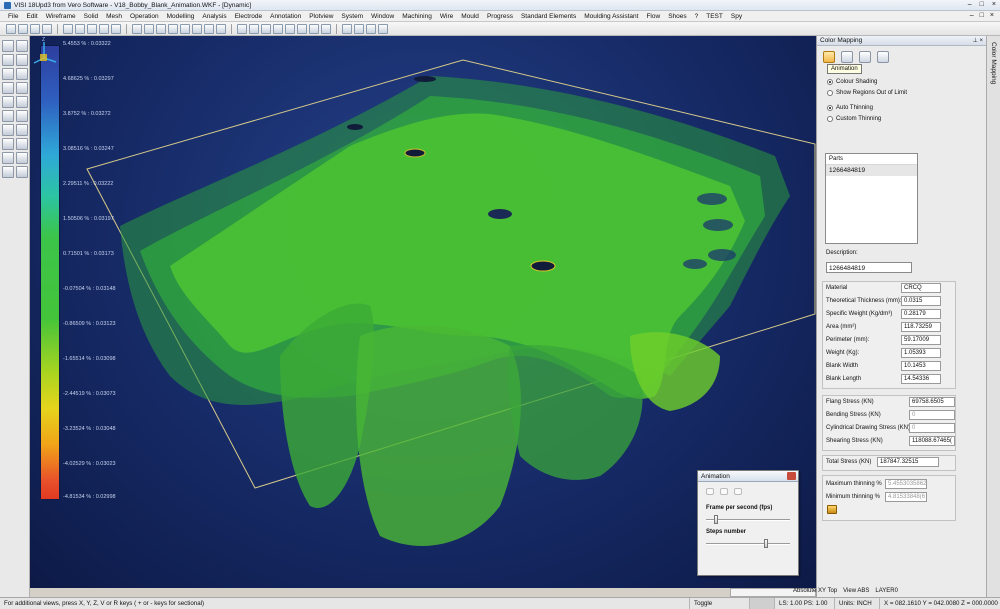 This screenshot has height=609, width=1000. Describe the element at coordinates (921, 301) in the screenshot. I see `property-value: 0.0315` at that location.